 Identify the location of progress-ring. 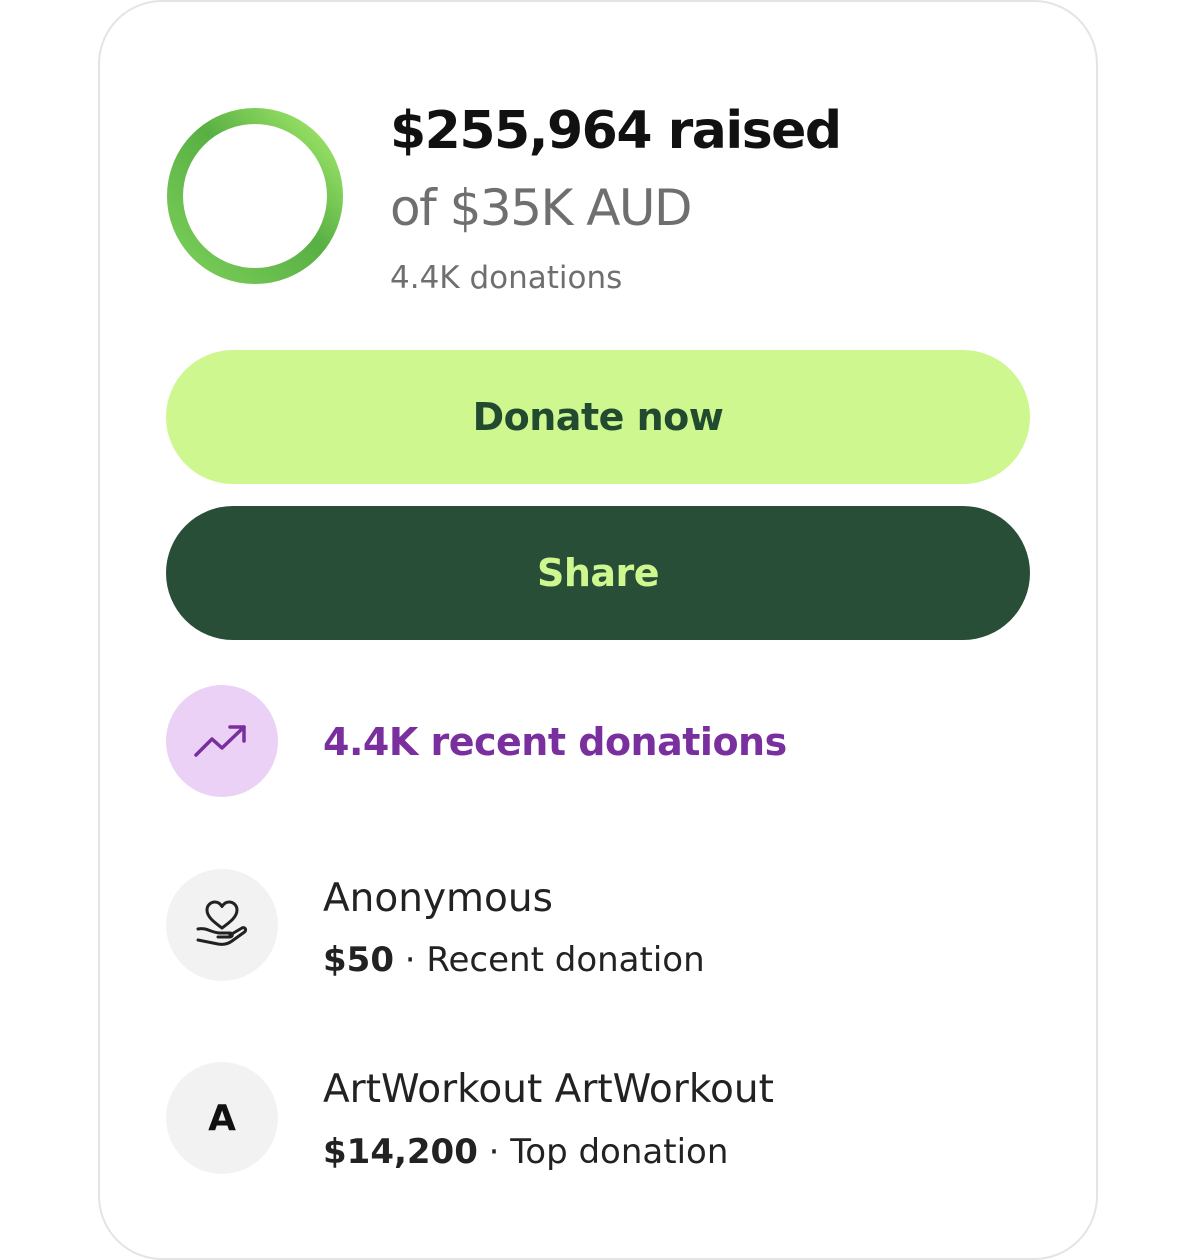
(255, 196).